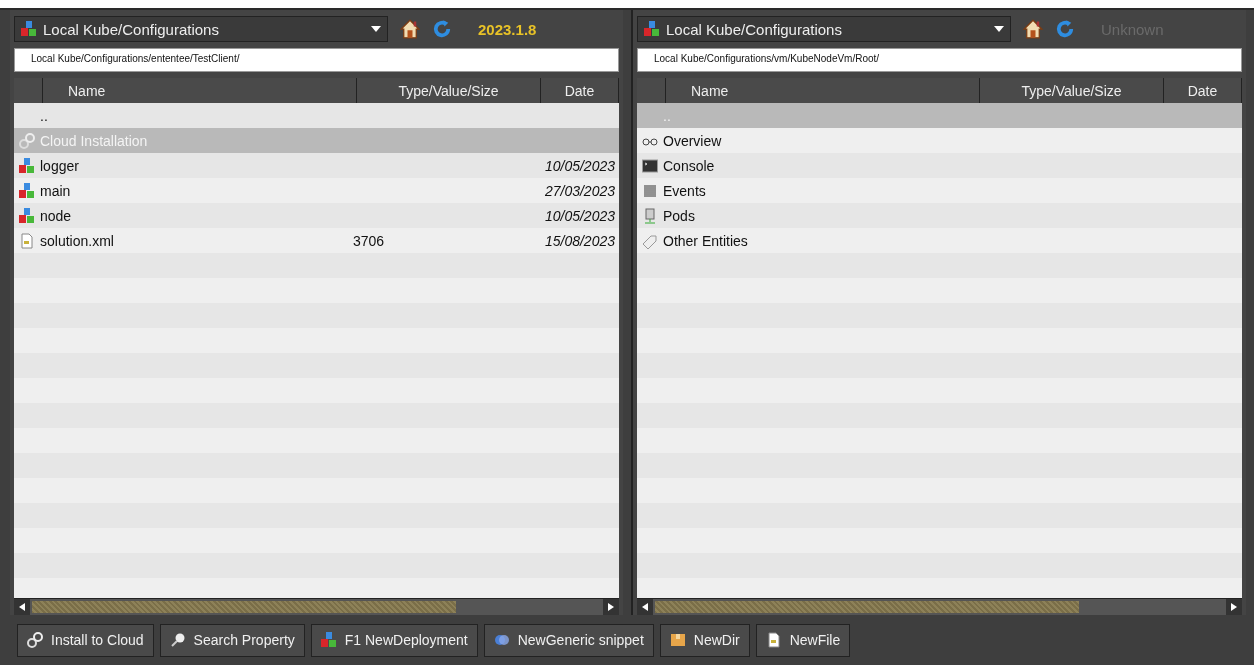 Image resolution: width=1254 pixels, height=665 pixels. What do you see at coordinates (55, 190) in the screenshot?
I see `row-name: main` at bounding box center [55, 190].